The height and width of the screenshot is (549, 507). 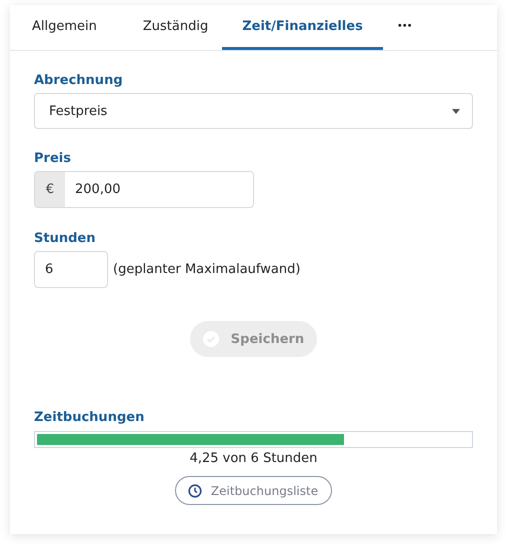 What do you see at coordinates (456, 111) in the screenshot?
I see `caret-icon` at bounding box center [456, 111].